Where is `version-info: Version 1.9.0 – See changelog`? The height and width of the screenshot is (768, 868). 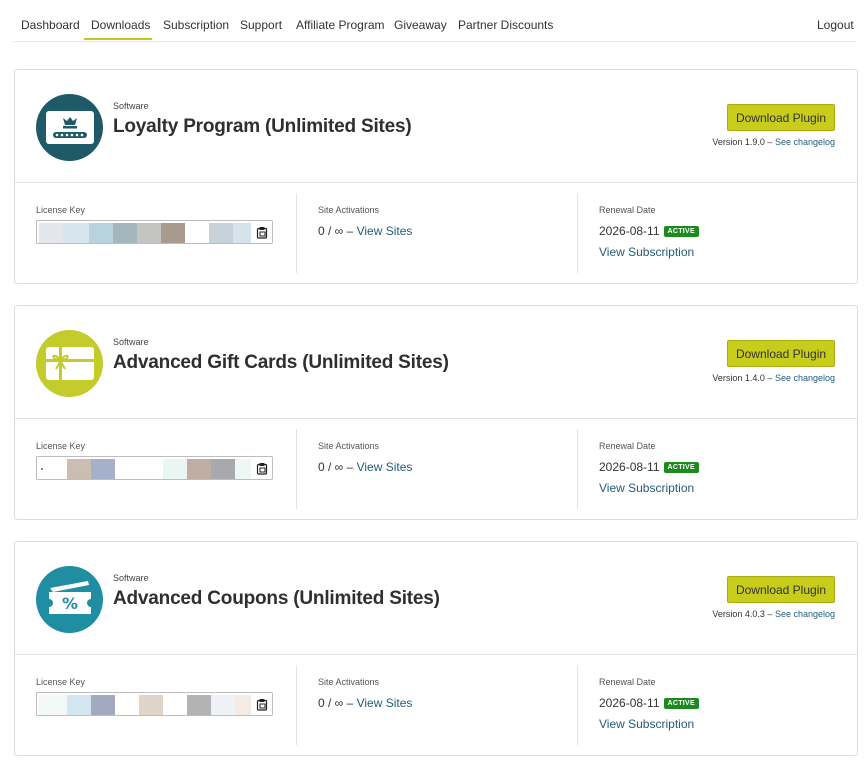
version-info: Version 1.9.0 – See changelog is located at coordinates (773, 142).